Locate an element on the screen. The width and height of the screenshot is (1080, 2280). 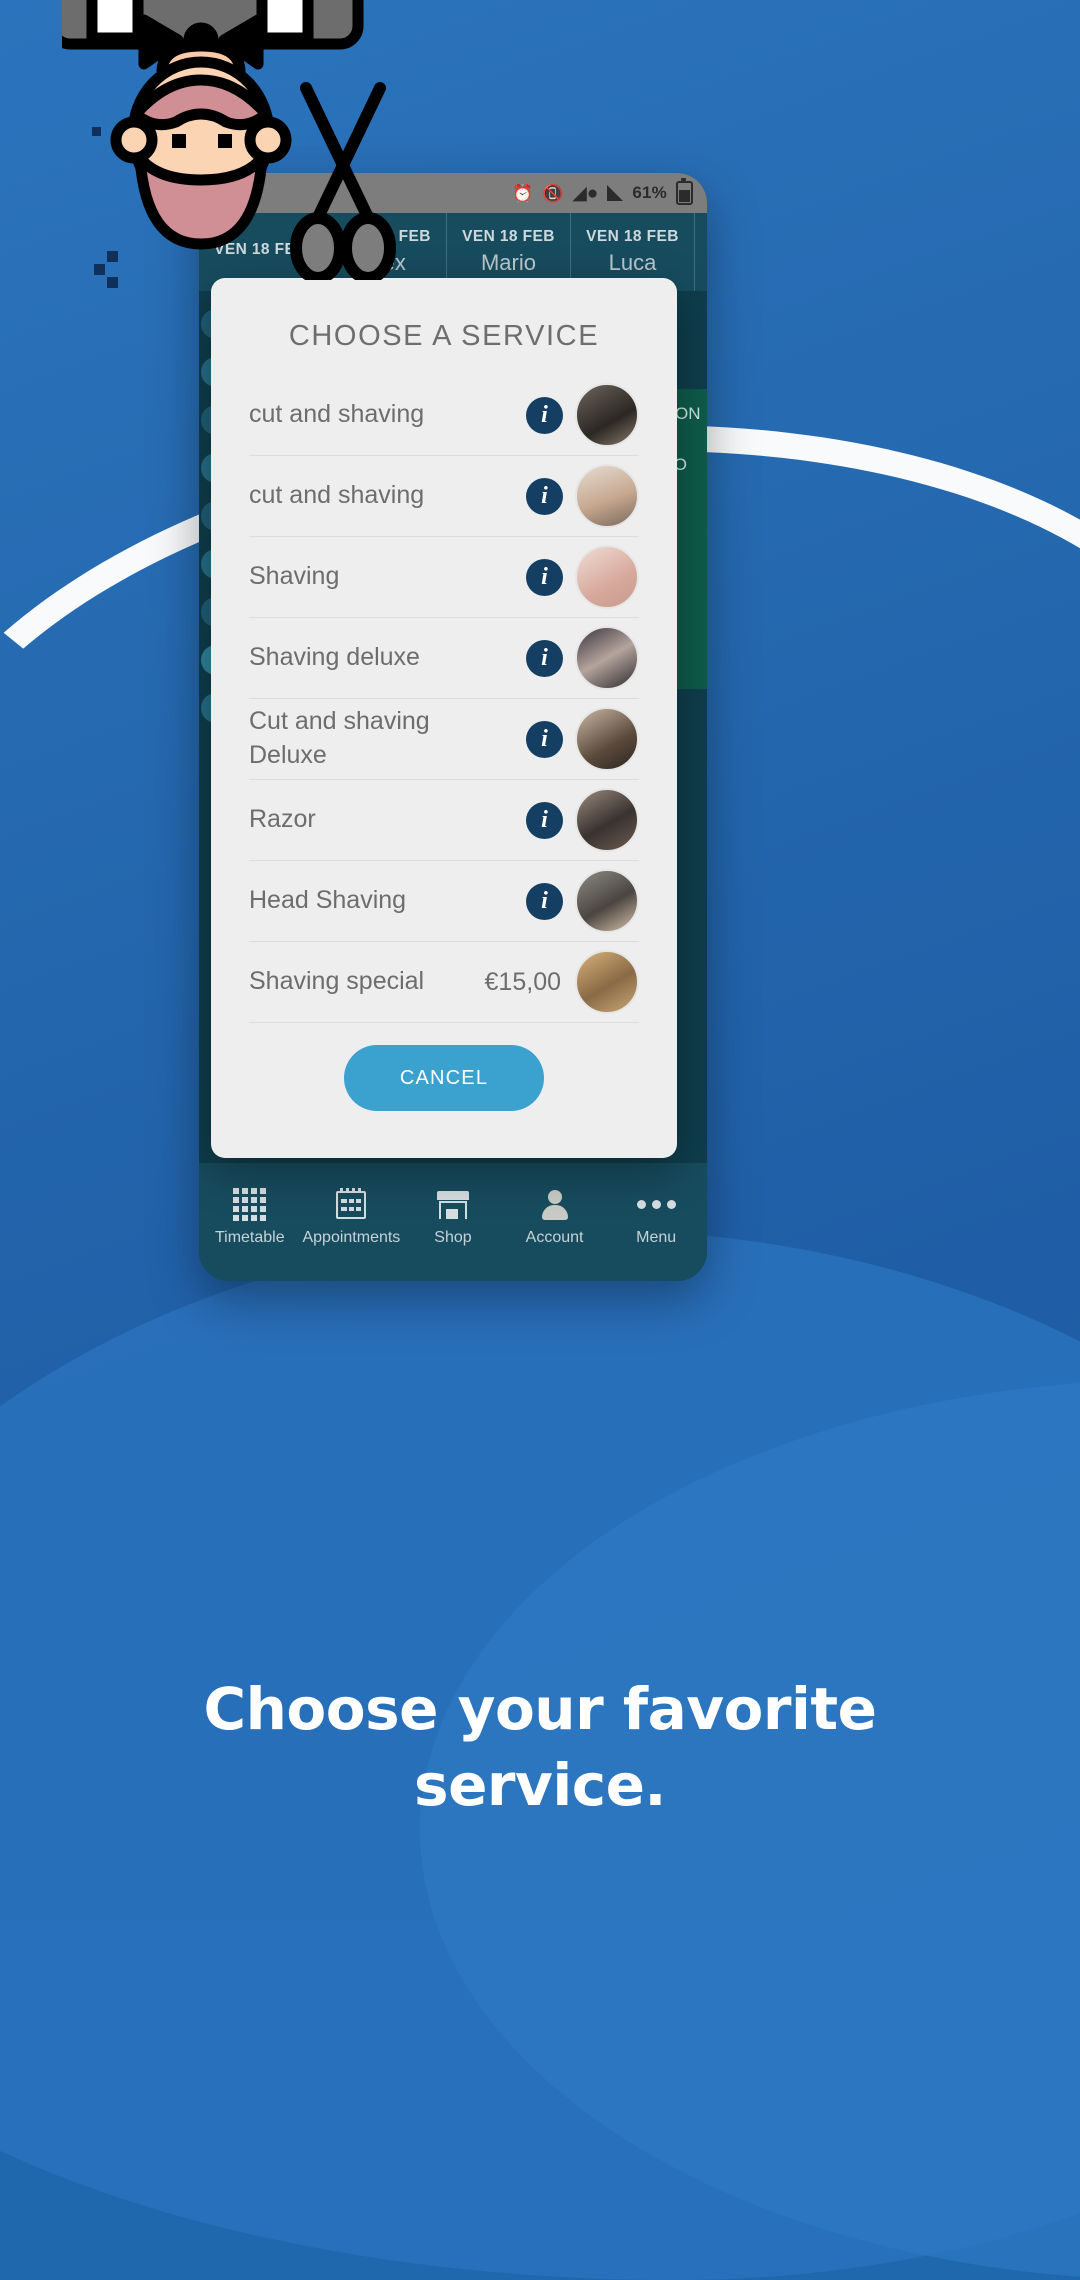
nav-item-shop: Shop is located at coordinates (453, 1217).